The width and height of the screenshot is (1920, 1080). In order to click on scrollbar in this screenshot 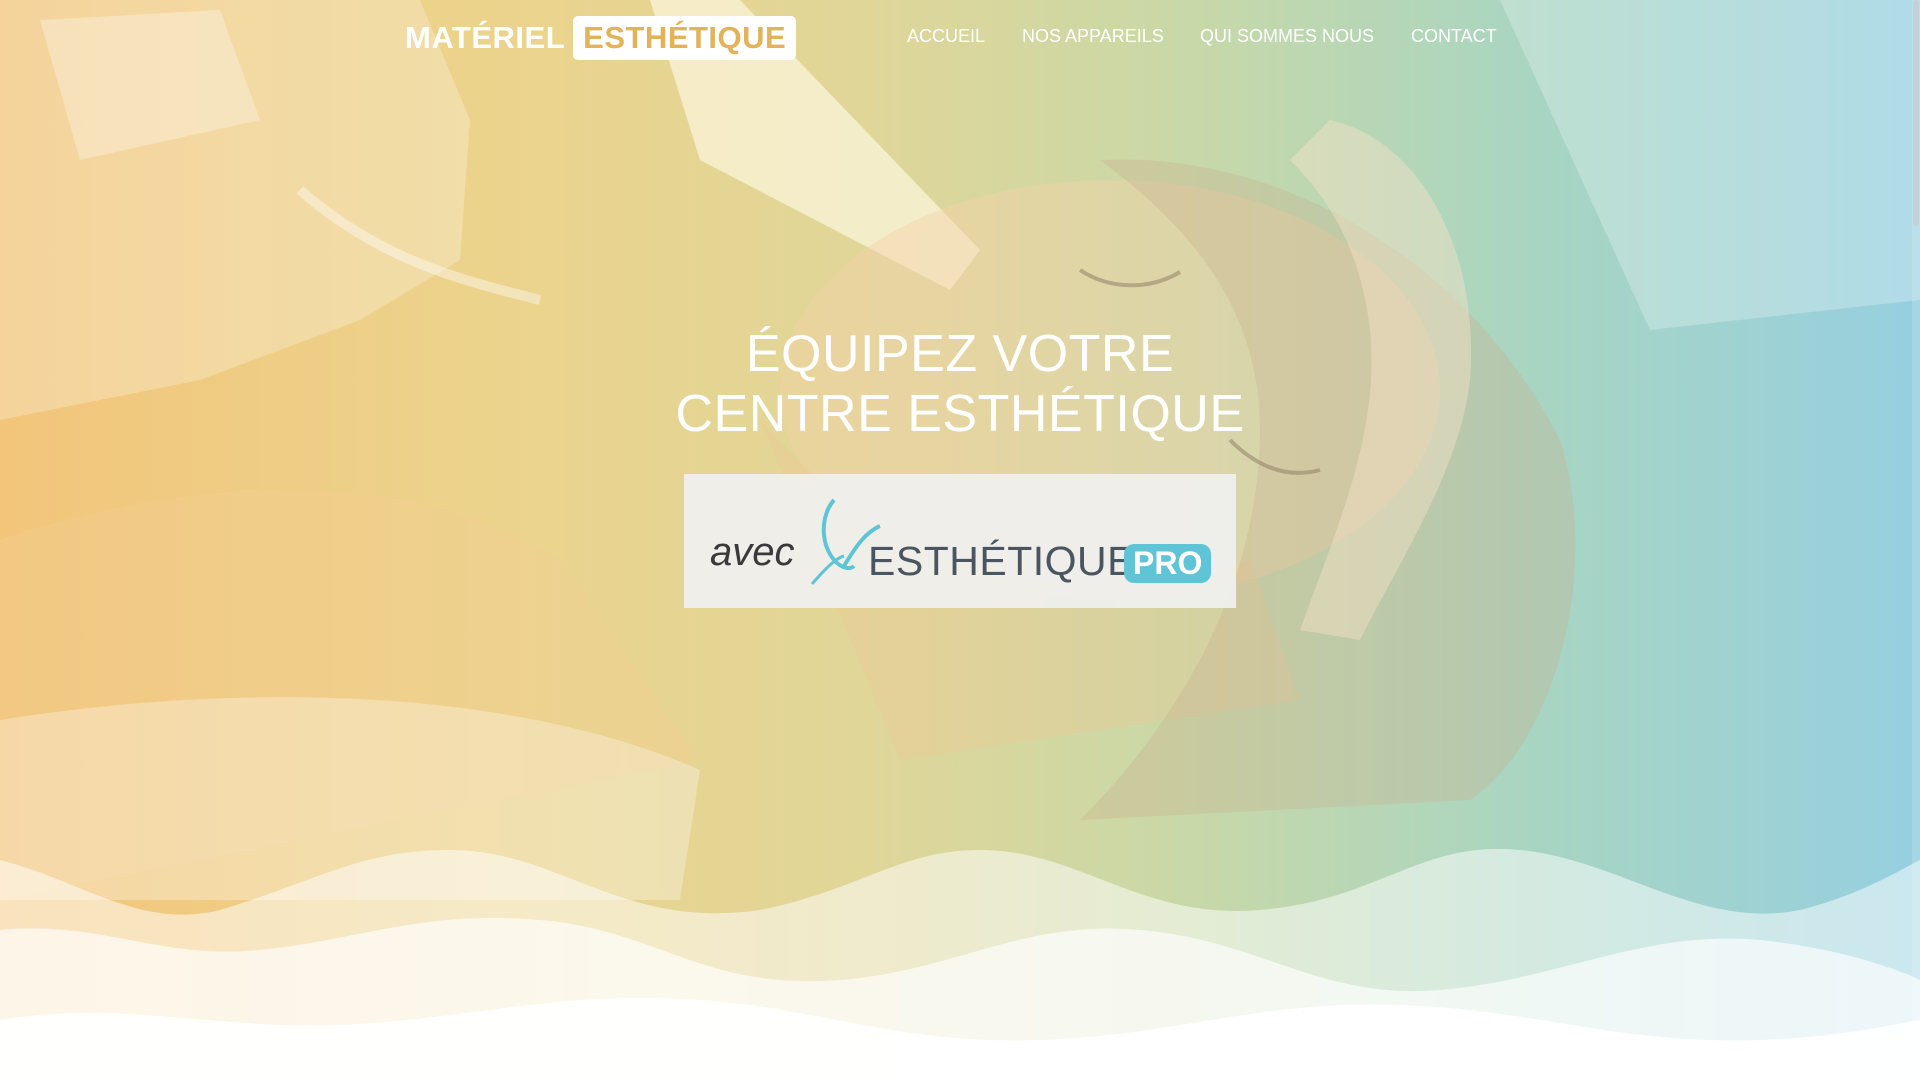, I will do `click(1916, 540)`.